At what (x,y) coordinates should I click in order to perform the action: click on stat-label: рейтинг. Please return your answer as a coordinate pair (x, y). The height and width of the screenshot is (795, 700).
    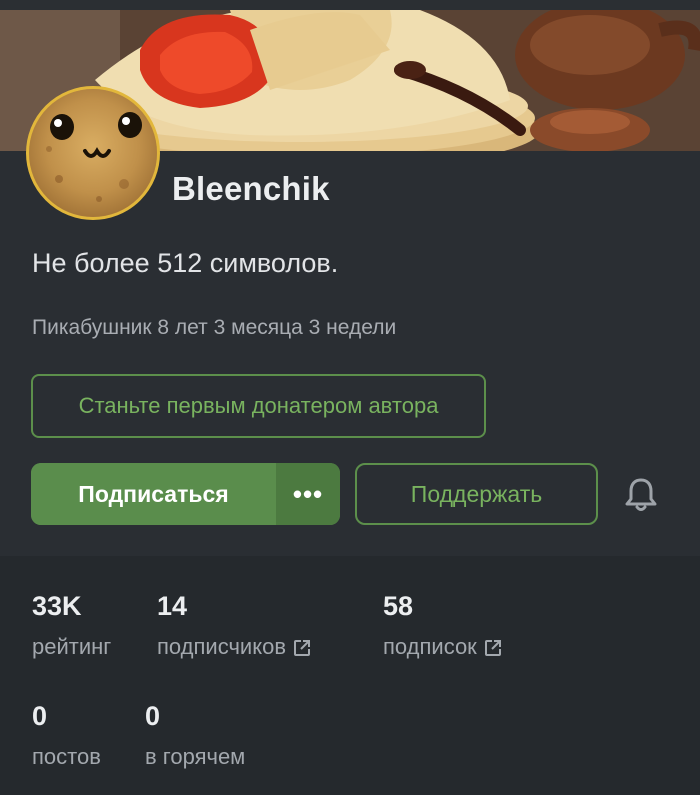
    Looking at the image, I should click on (72, 646).